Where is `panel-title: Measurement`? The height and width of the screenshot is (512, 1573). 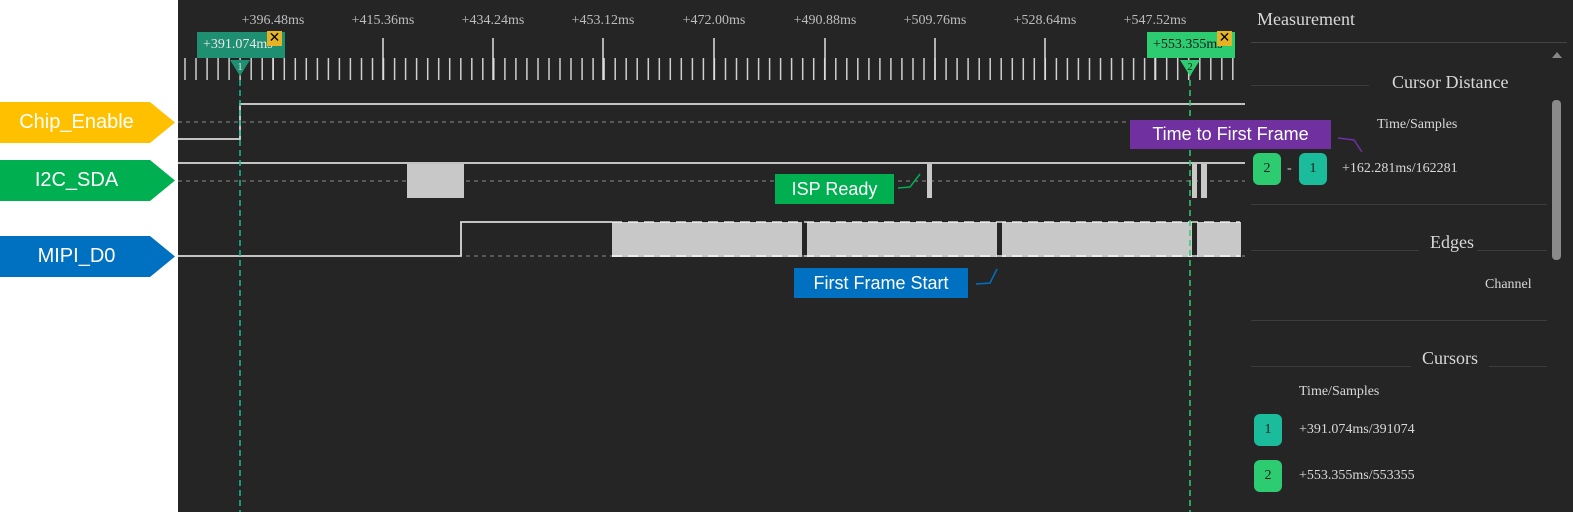 panel-title: Measurement is located at coordinates (1306, 19).